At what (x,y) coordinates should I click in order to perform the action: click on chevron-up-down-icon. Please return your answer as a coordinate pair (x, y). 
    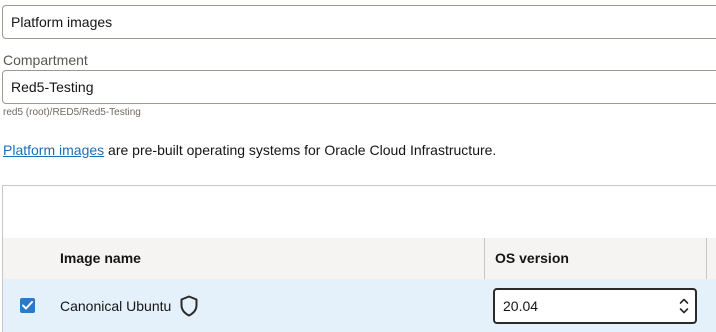
    Looking at the image, I should click on (684, 306).